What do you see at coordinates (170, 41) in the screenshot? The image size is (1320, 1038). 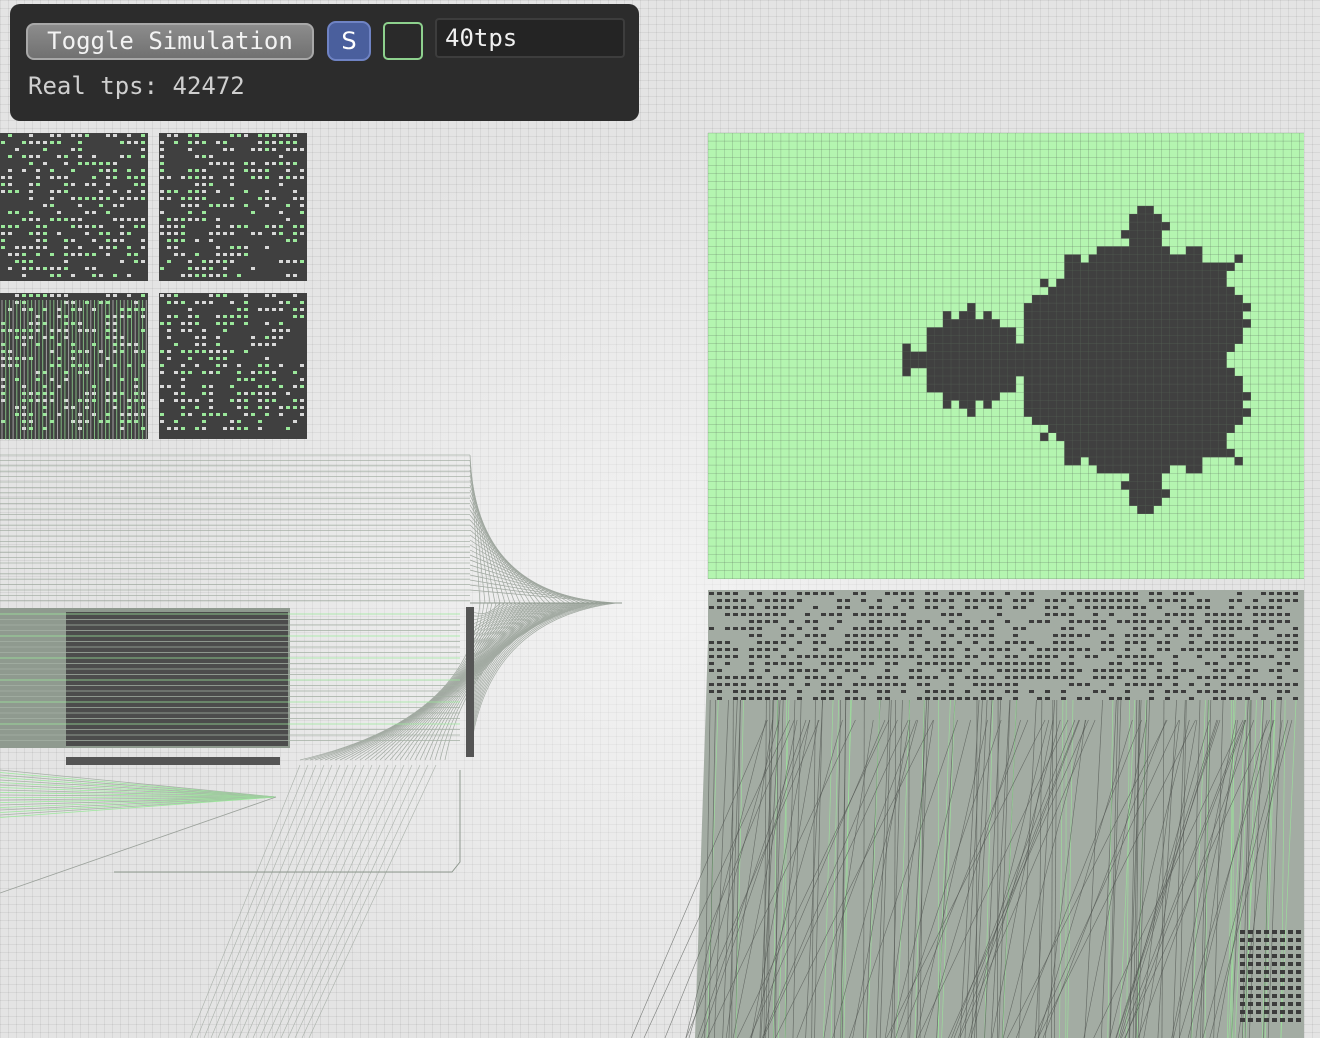 I see `toggle-simulation-button: Toggle Simulation` at bounding box center [170, 41].